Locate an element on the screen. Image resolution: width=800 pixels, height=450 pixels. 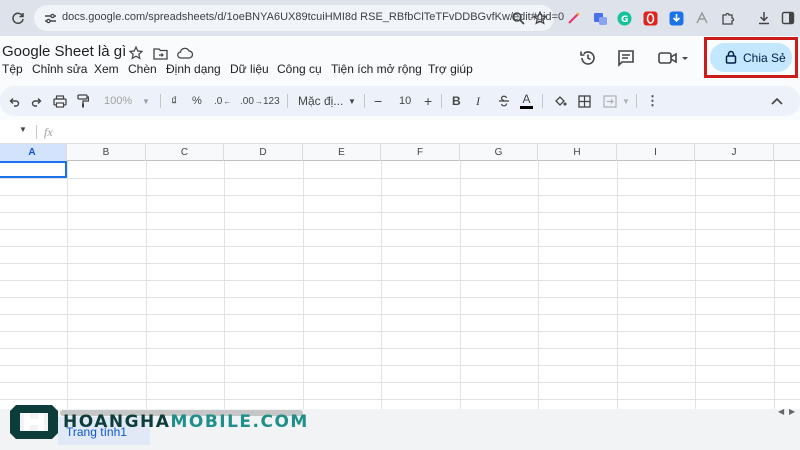
paint-format-icon is located at coordinates (83, 101).